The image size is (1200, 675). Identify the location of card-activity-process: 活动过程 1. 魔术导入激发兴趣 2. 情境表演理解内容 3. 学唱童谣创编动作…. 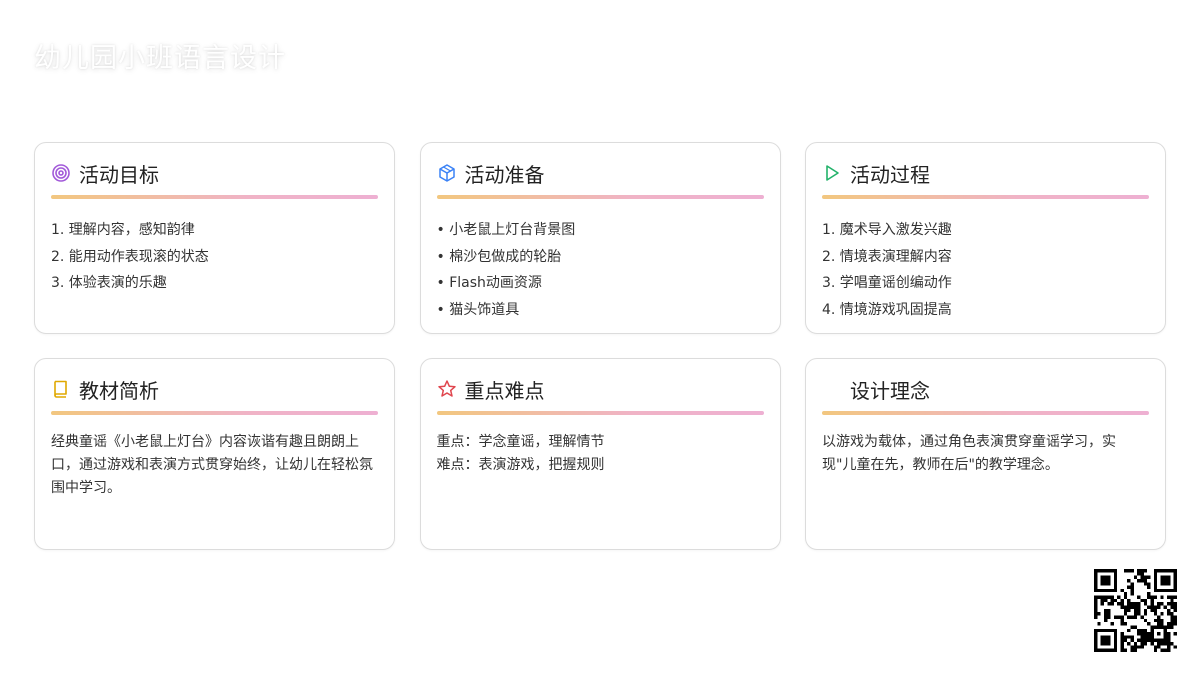
(985, 238).